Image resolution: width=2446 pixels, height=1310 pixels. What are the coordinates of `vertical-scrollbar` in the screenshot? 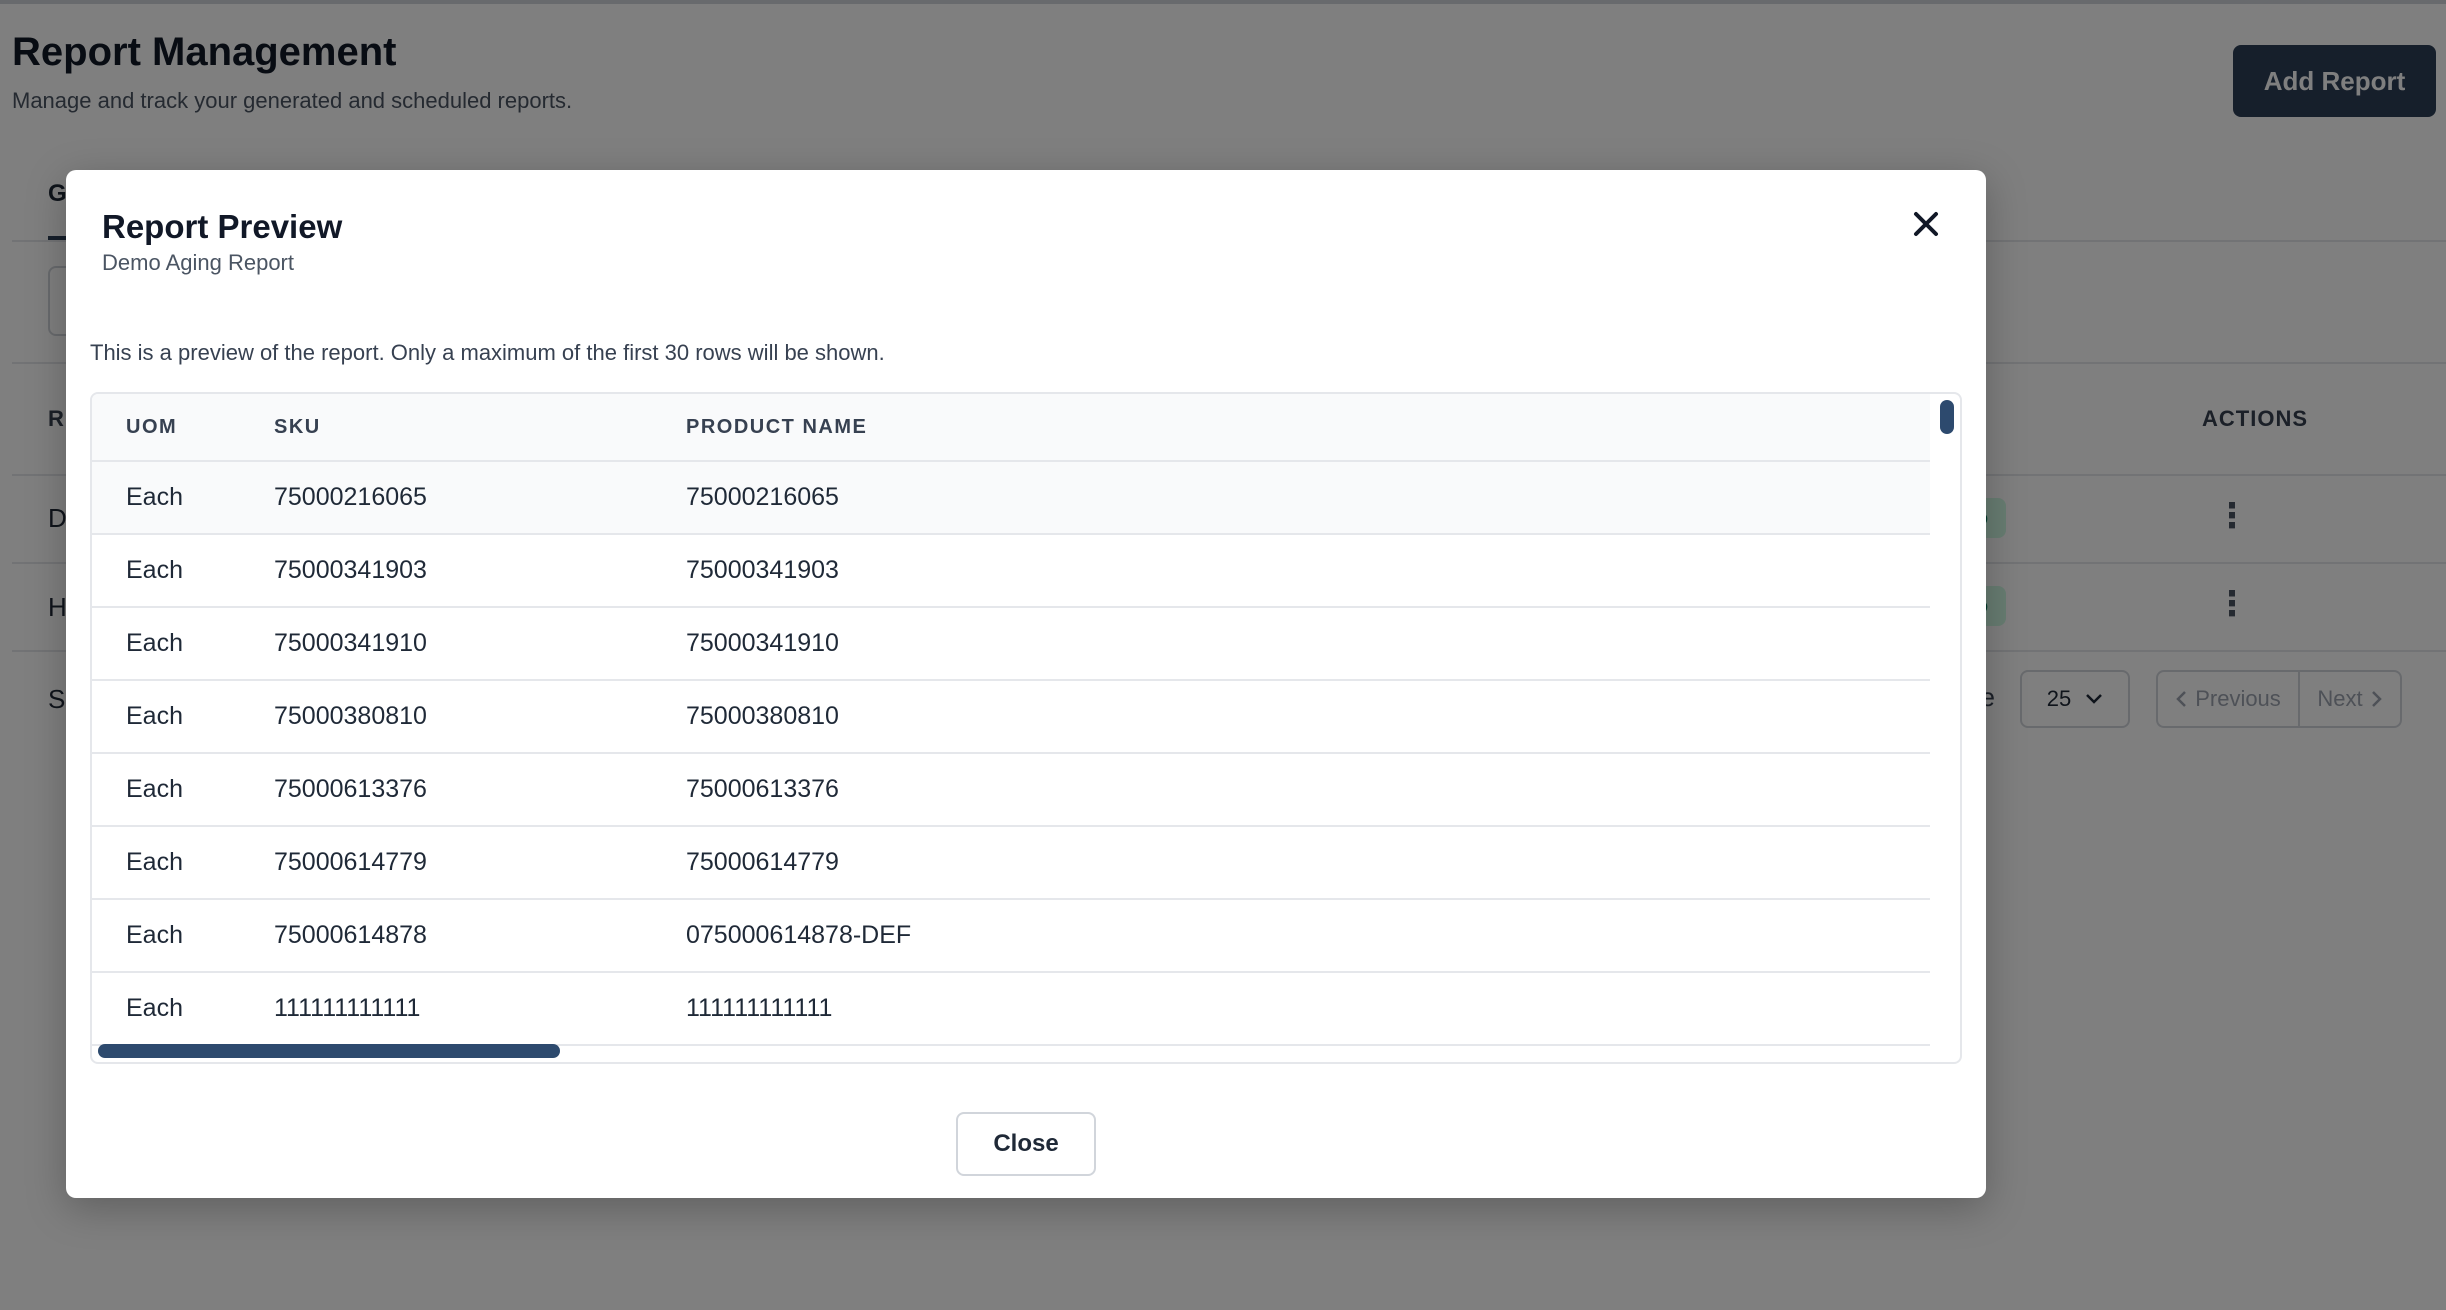 It's located at (1947, 417).